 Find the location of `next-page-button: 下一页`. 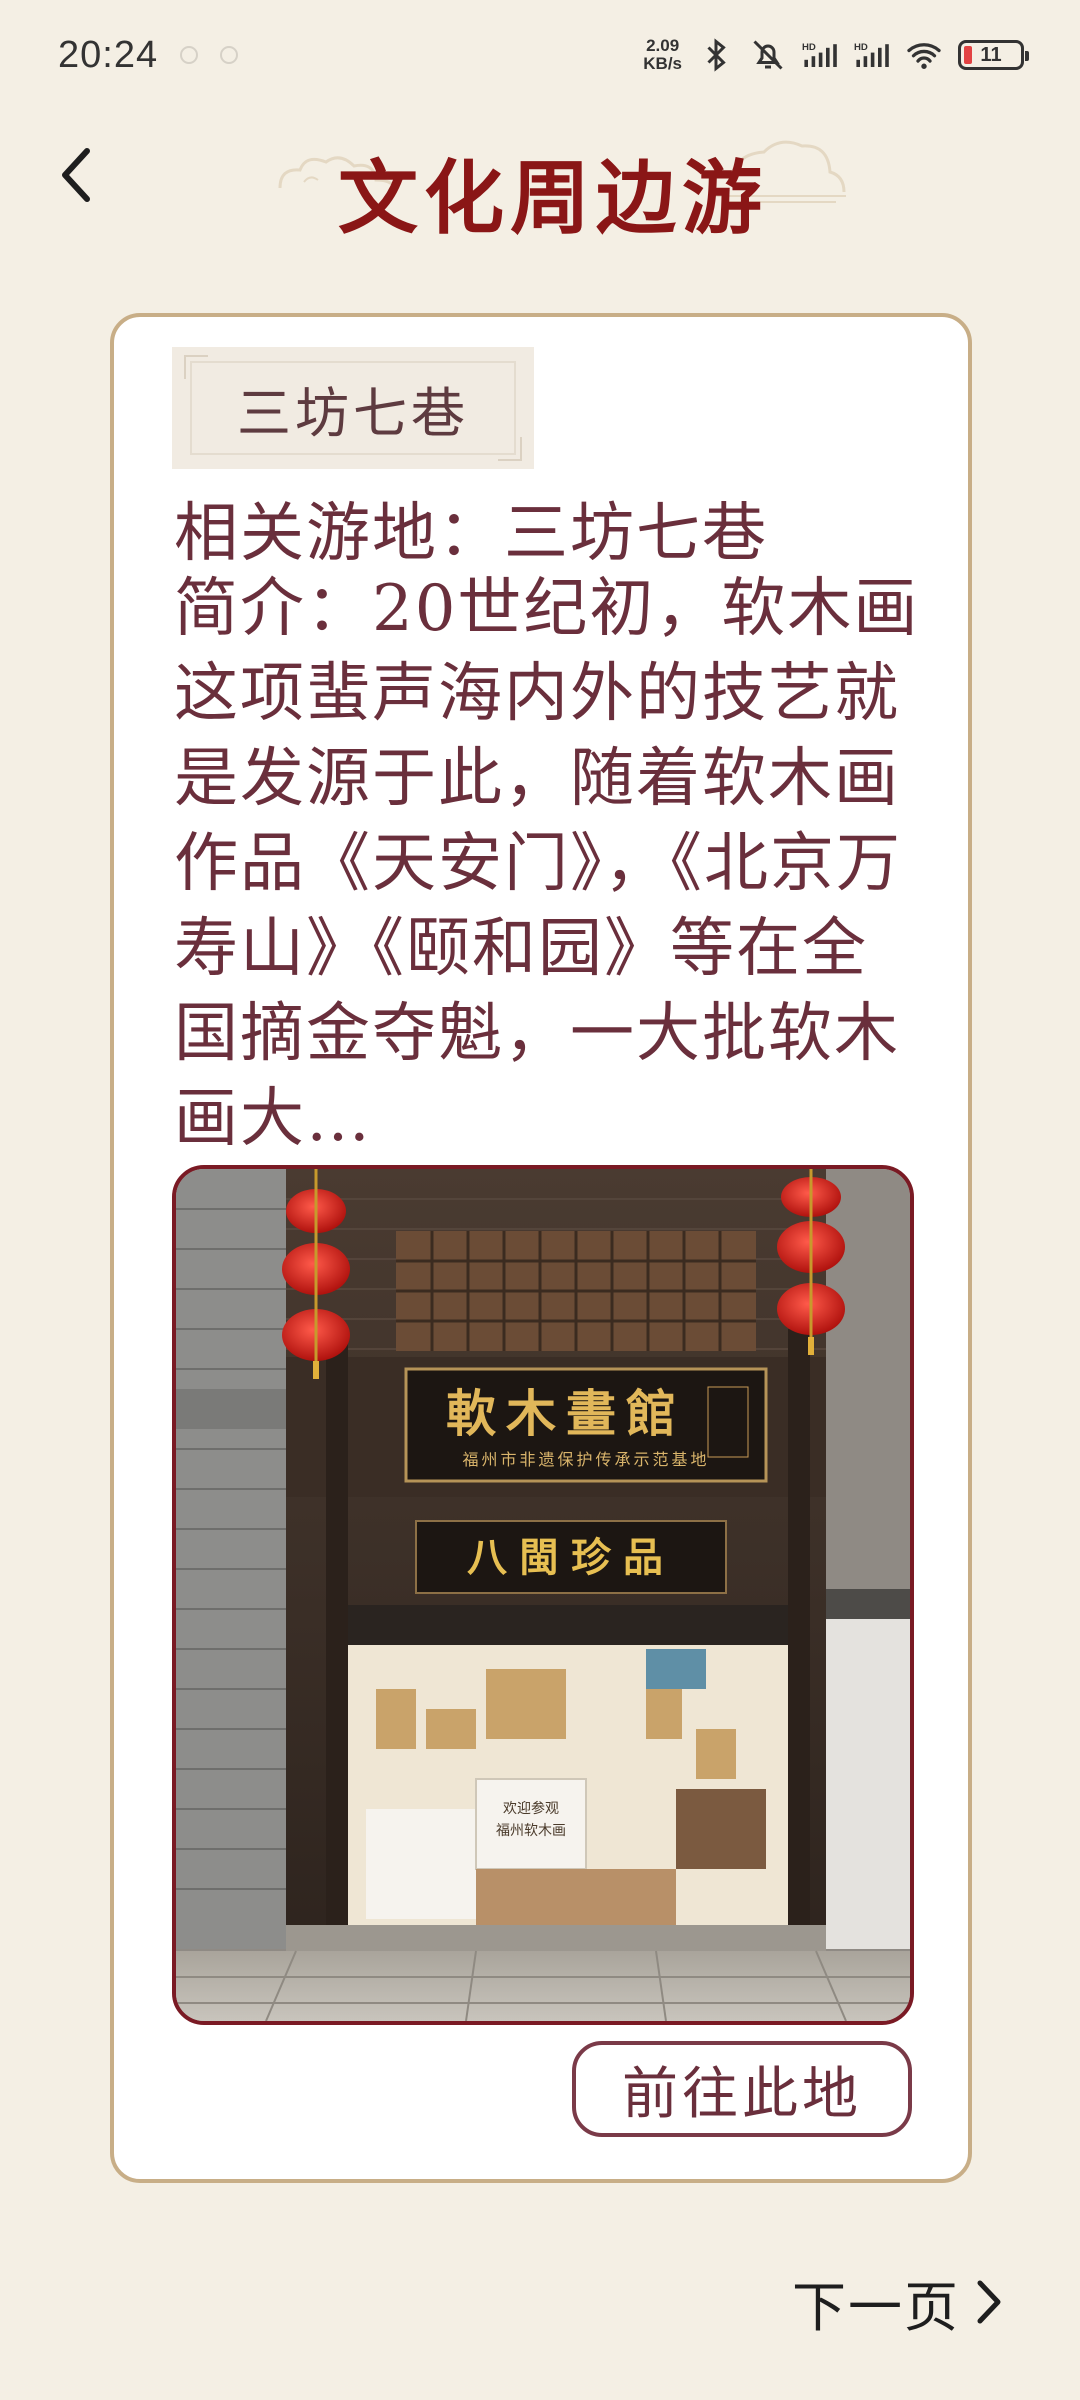

next-page-button: 下一页 is located at coordinates (898, 2302).